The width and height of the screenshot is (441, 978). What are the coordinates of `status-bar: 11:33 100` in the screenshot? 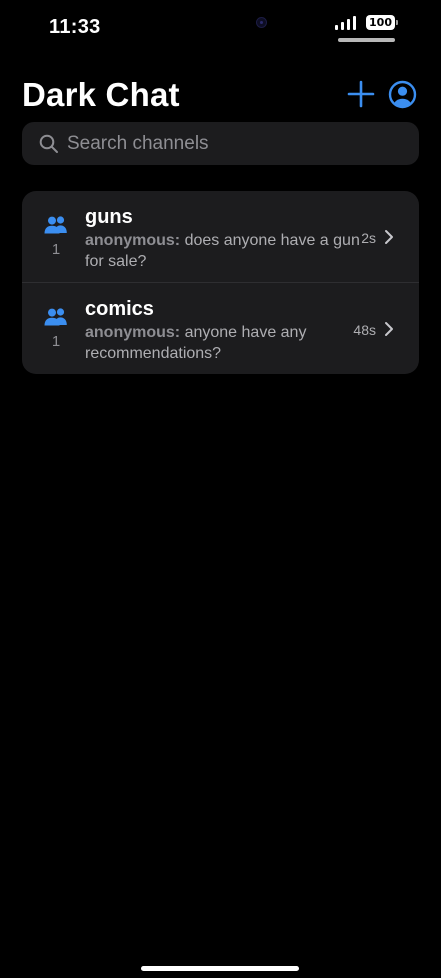 It's located at (220, 28).